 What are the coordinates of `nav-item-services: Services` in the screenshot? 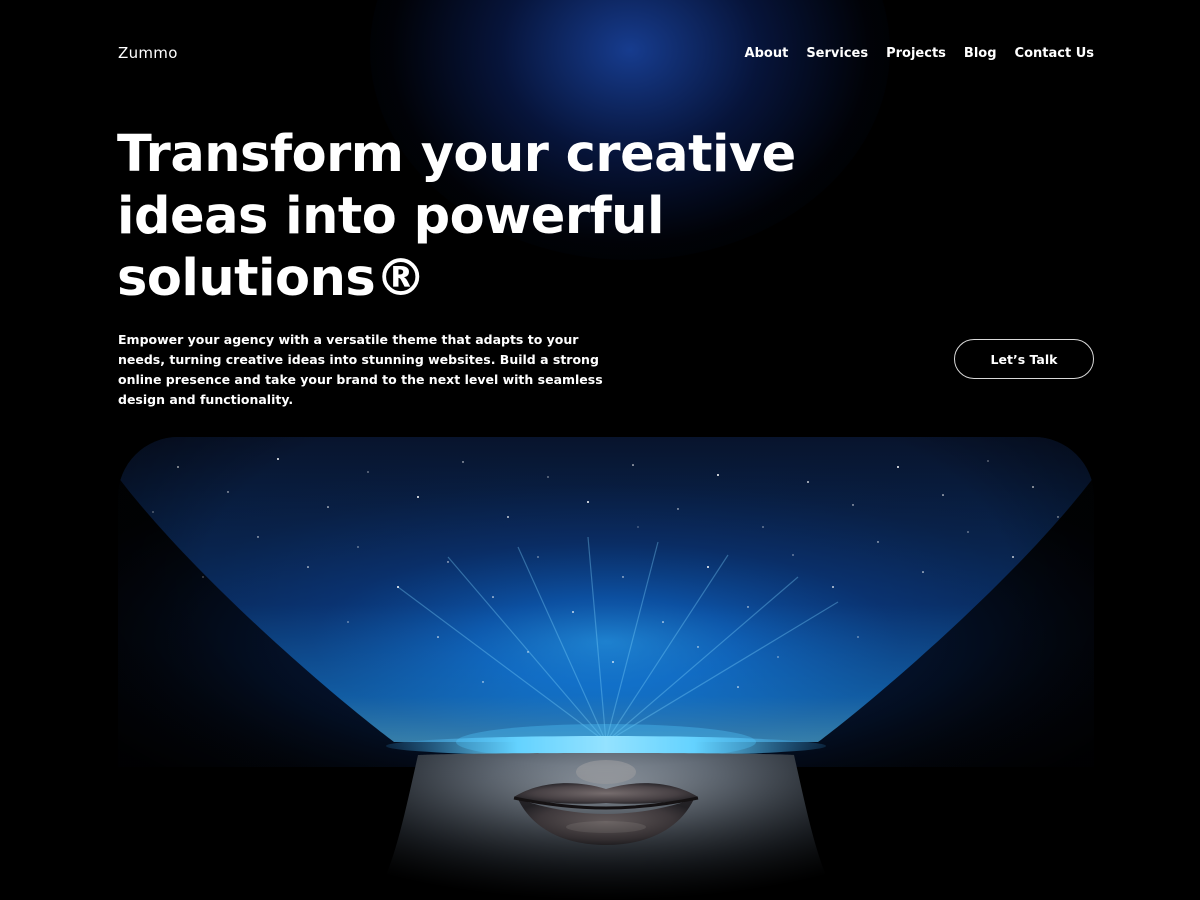 It's located at (837, 53).